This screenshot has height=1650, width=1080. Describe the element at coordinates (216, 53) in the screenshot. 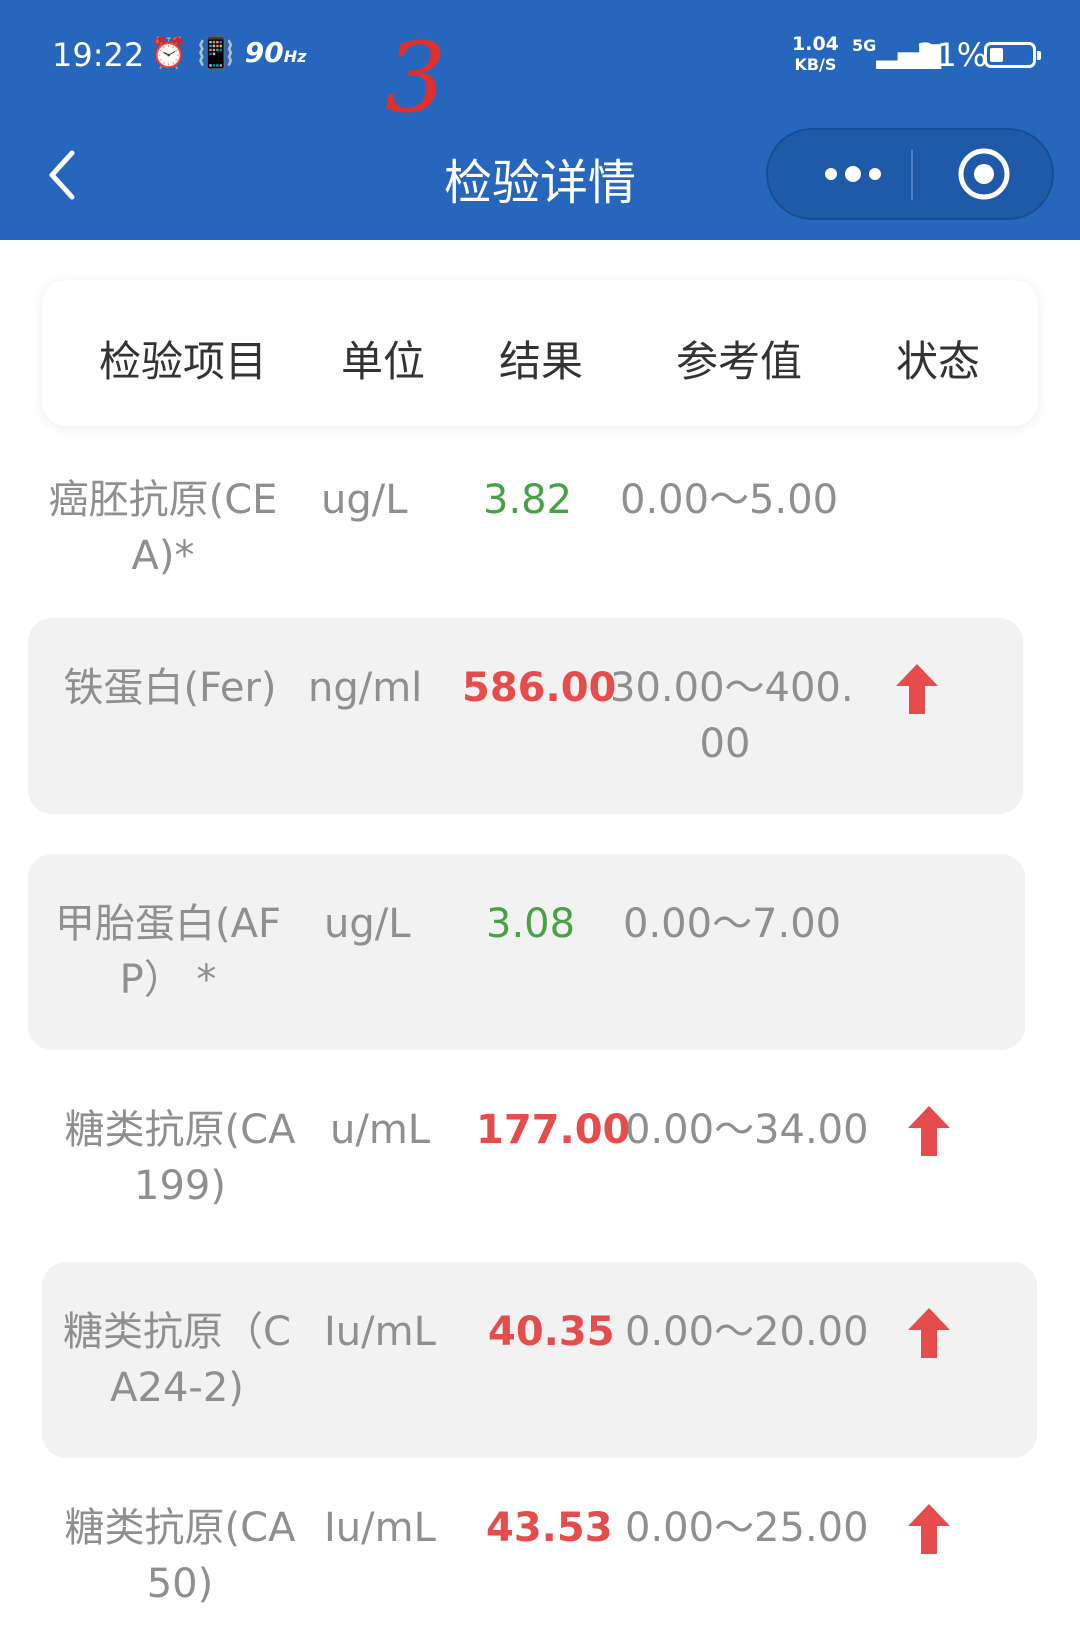

I see `vibrate-icon: 📳` at that location.